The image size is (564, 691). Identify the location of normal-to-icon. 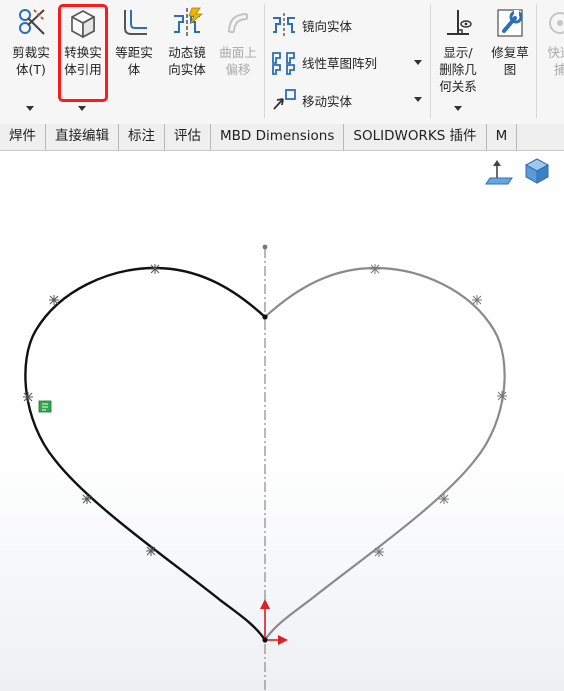
(499, 172).